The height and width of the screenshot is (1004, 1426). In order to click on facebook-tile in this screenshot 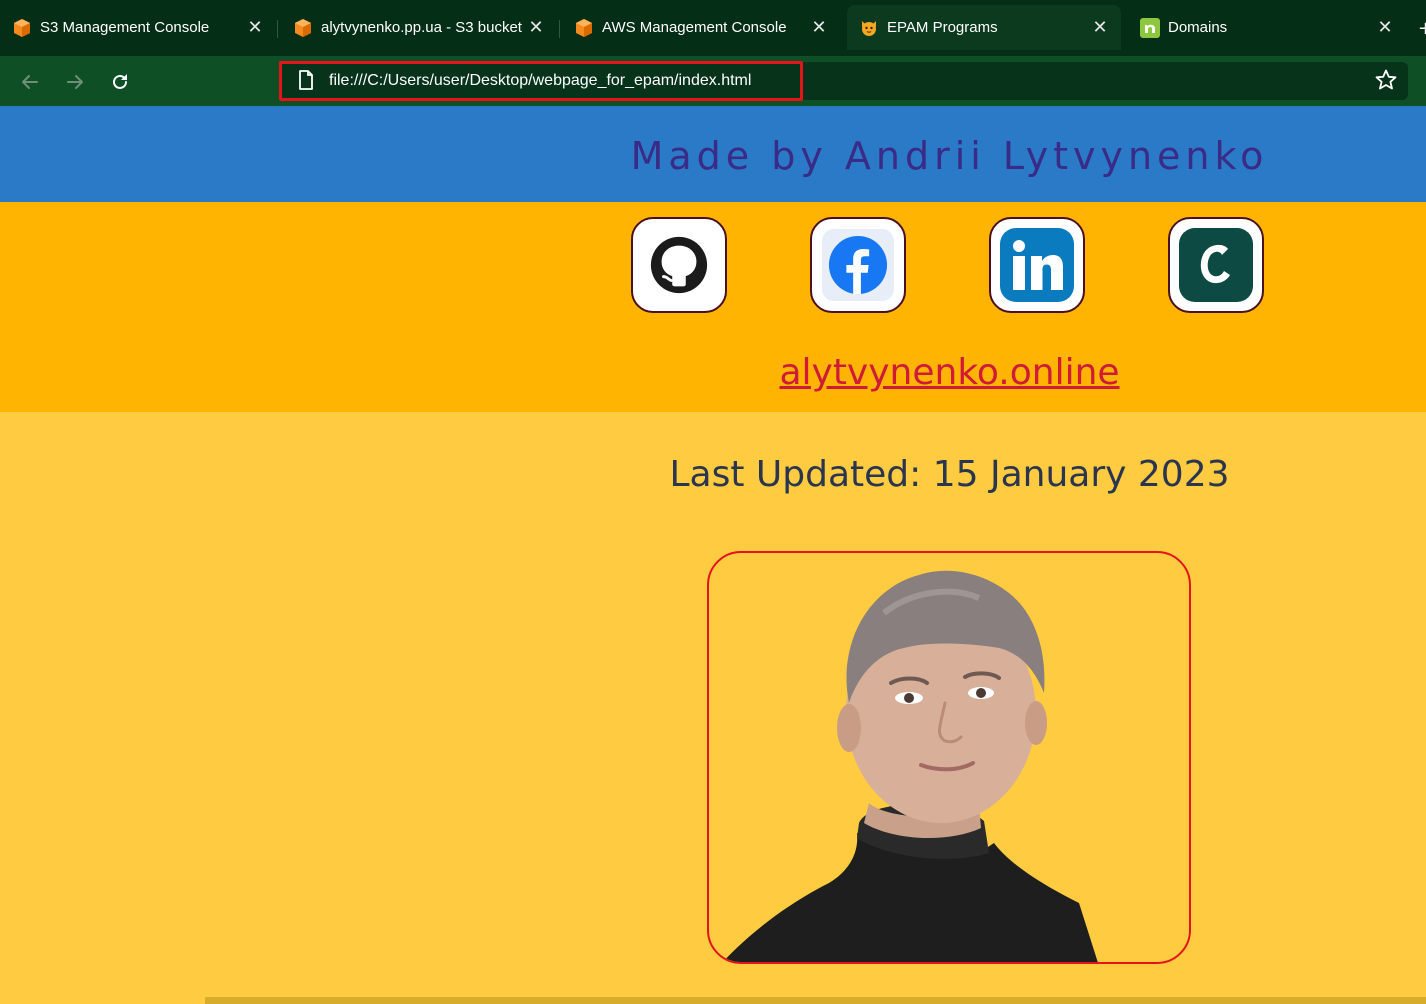, I will do `click(858, 265)`.